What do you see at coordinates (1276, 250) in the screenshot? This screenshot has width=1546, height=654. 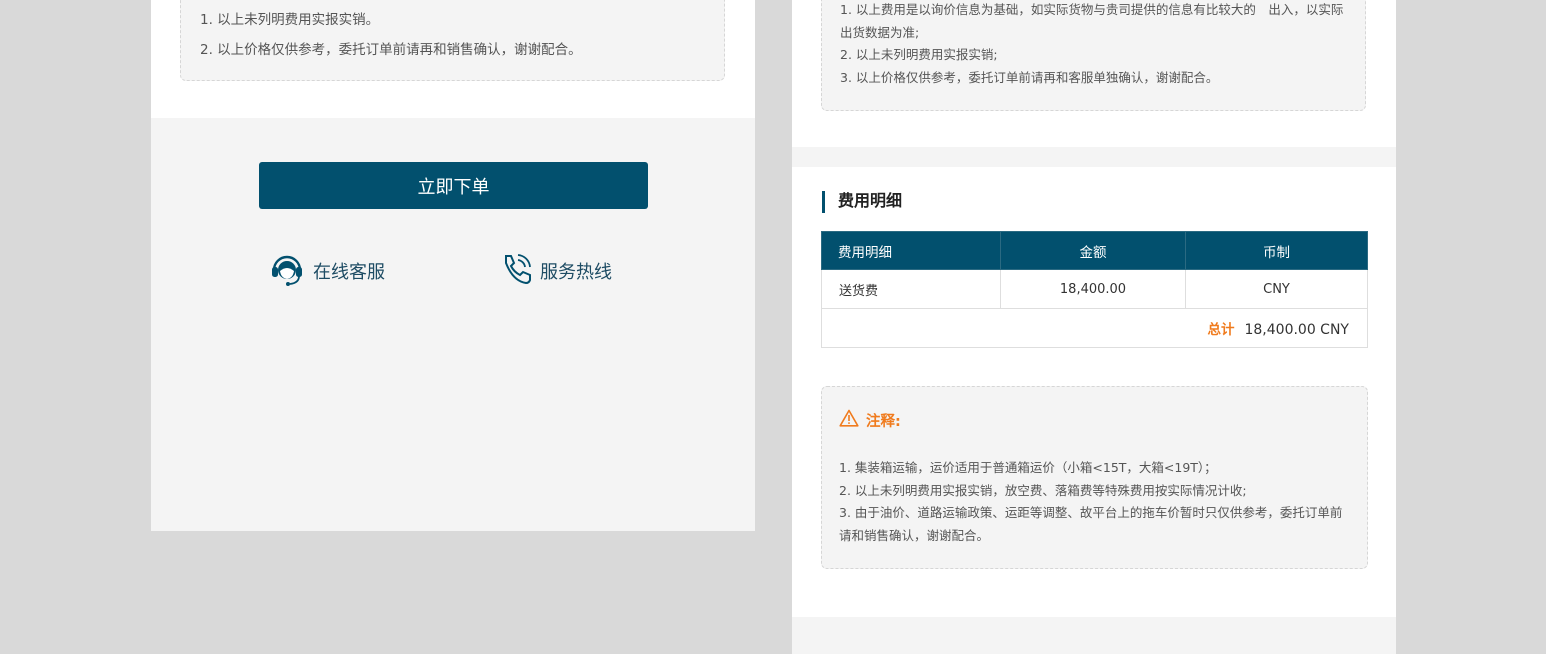 I see `header-currency: 币制` at bounding box center [1276, 250].